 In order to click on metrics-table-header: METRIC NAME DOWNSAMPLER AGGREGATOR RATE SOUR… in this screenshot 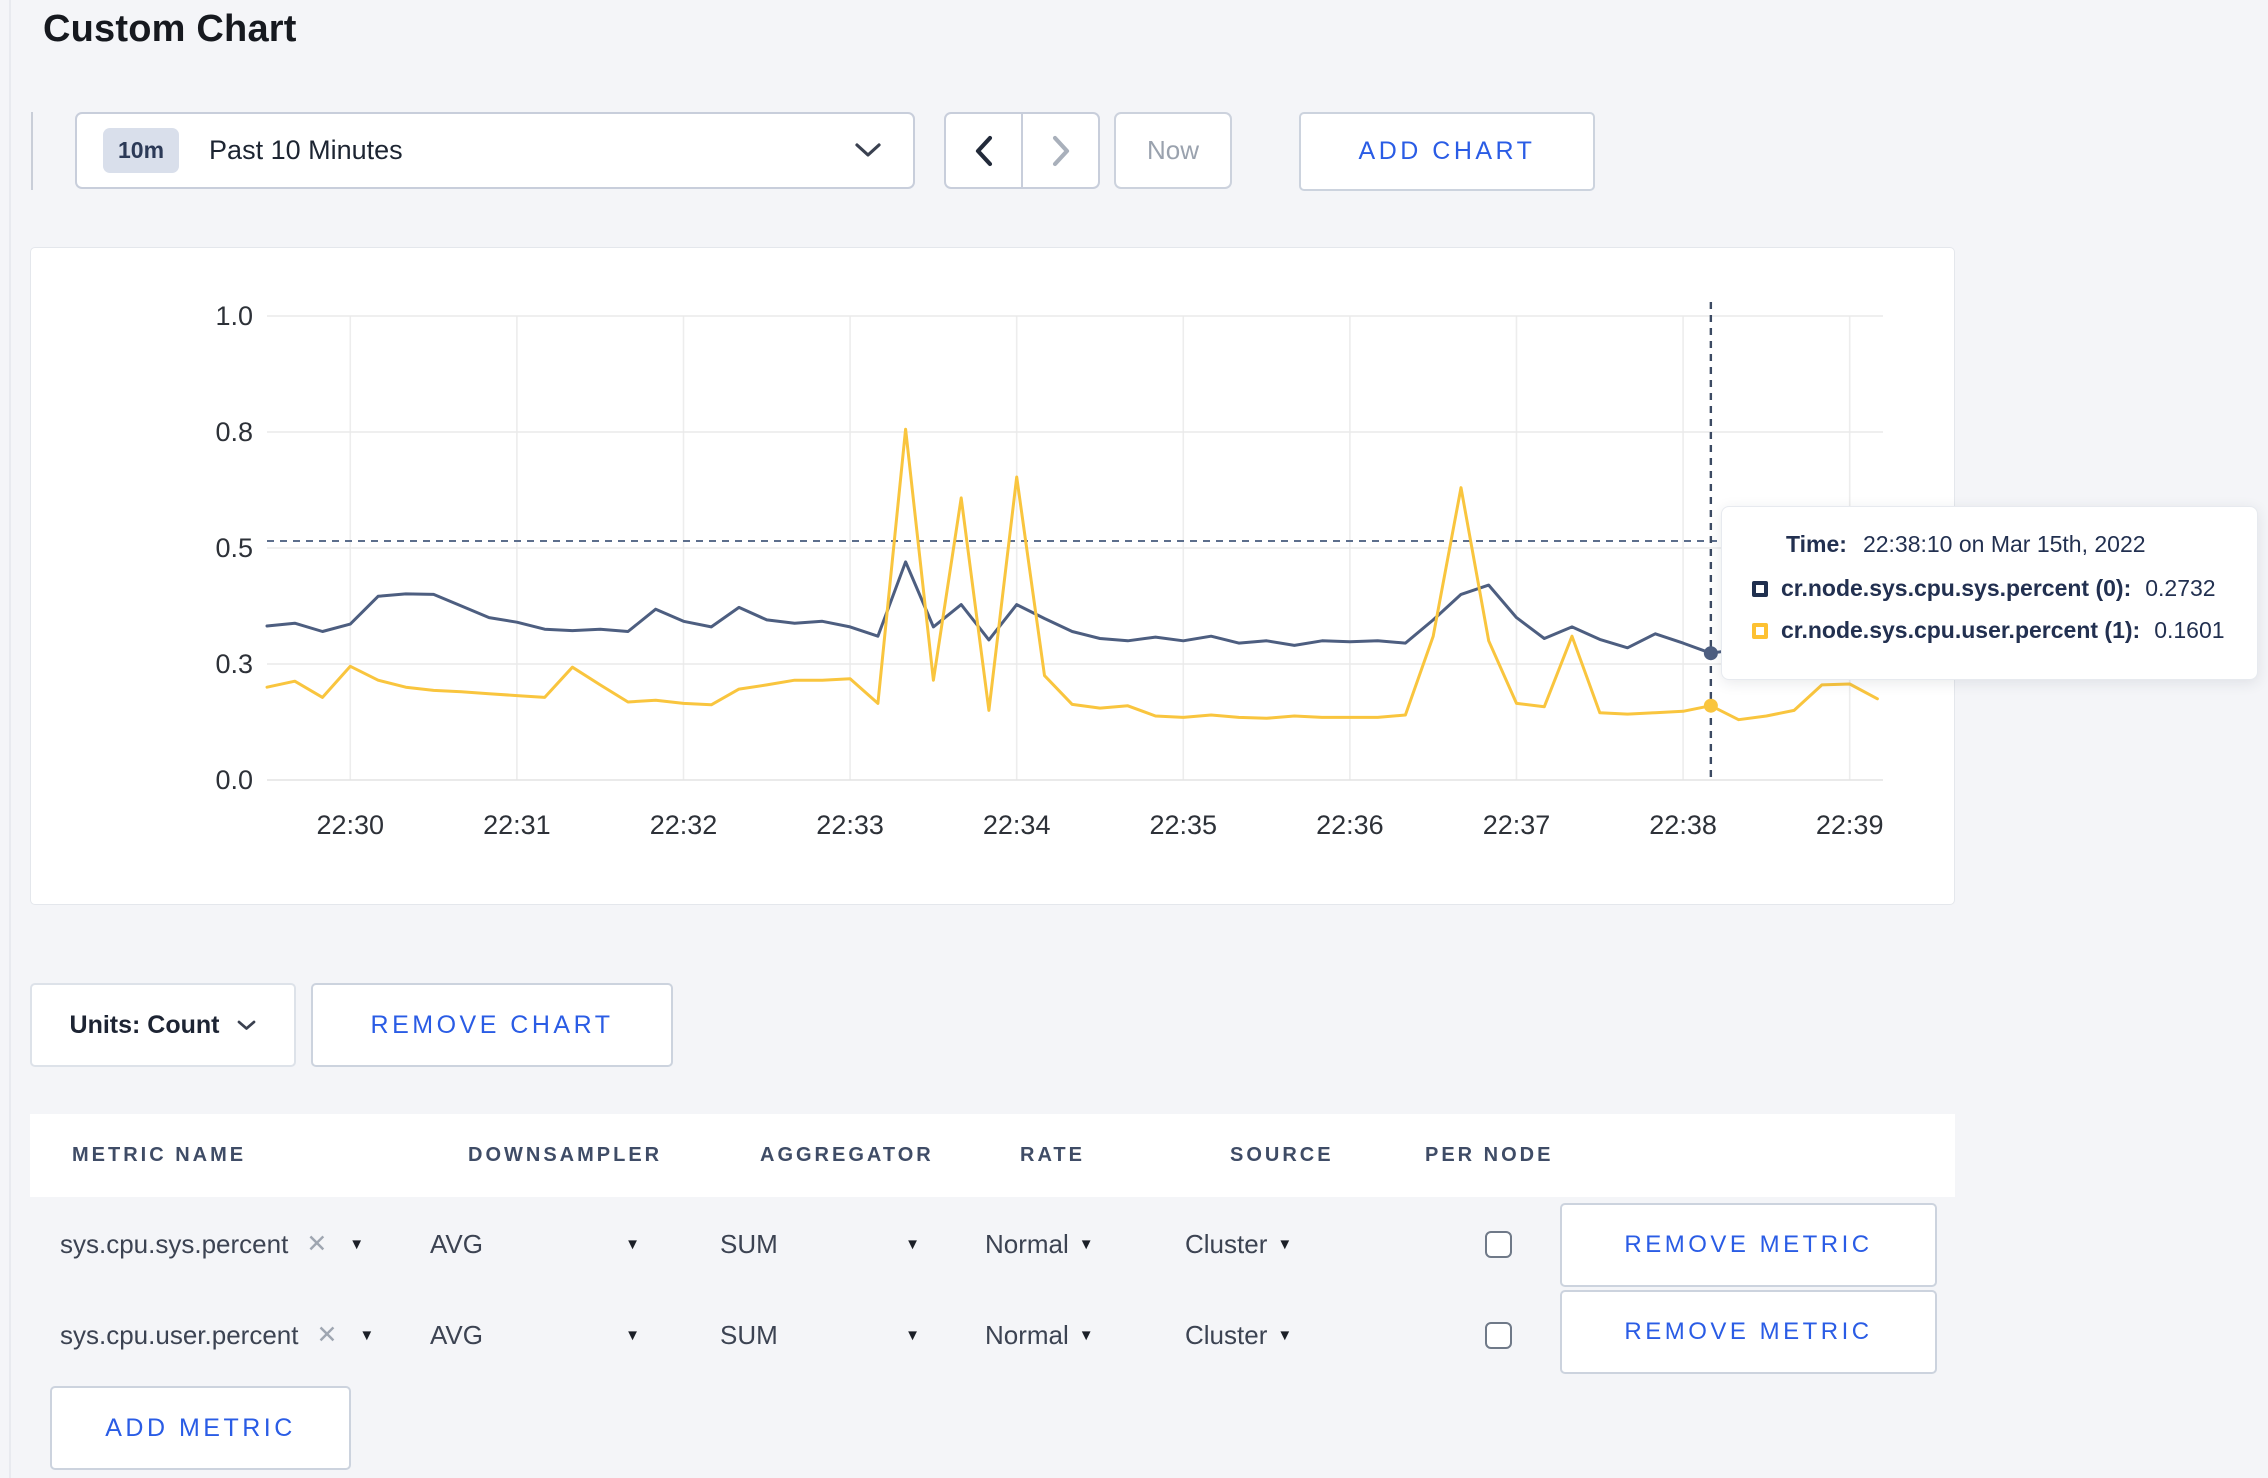, I will do `click(992, 1155)`.